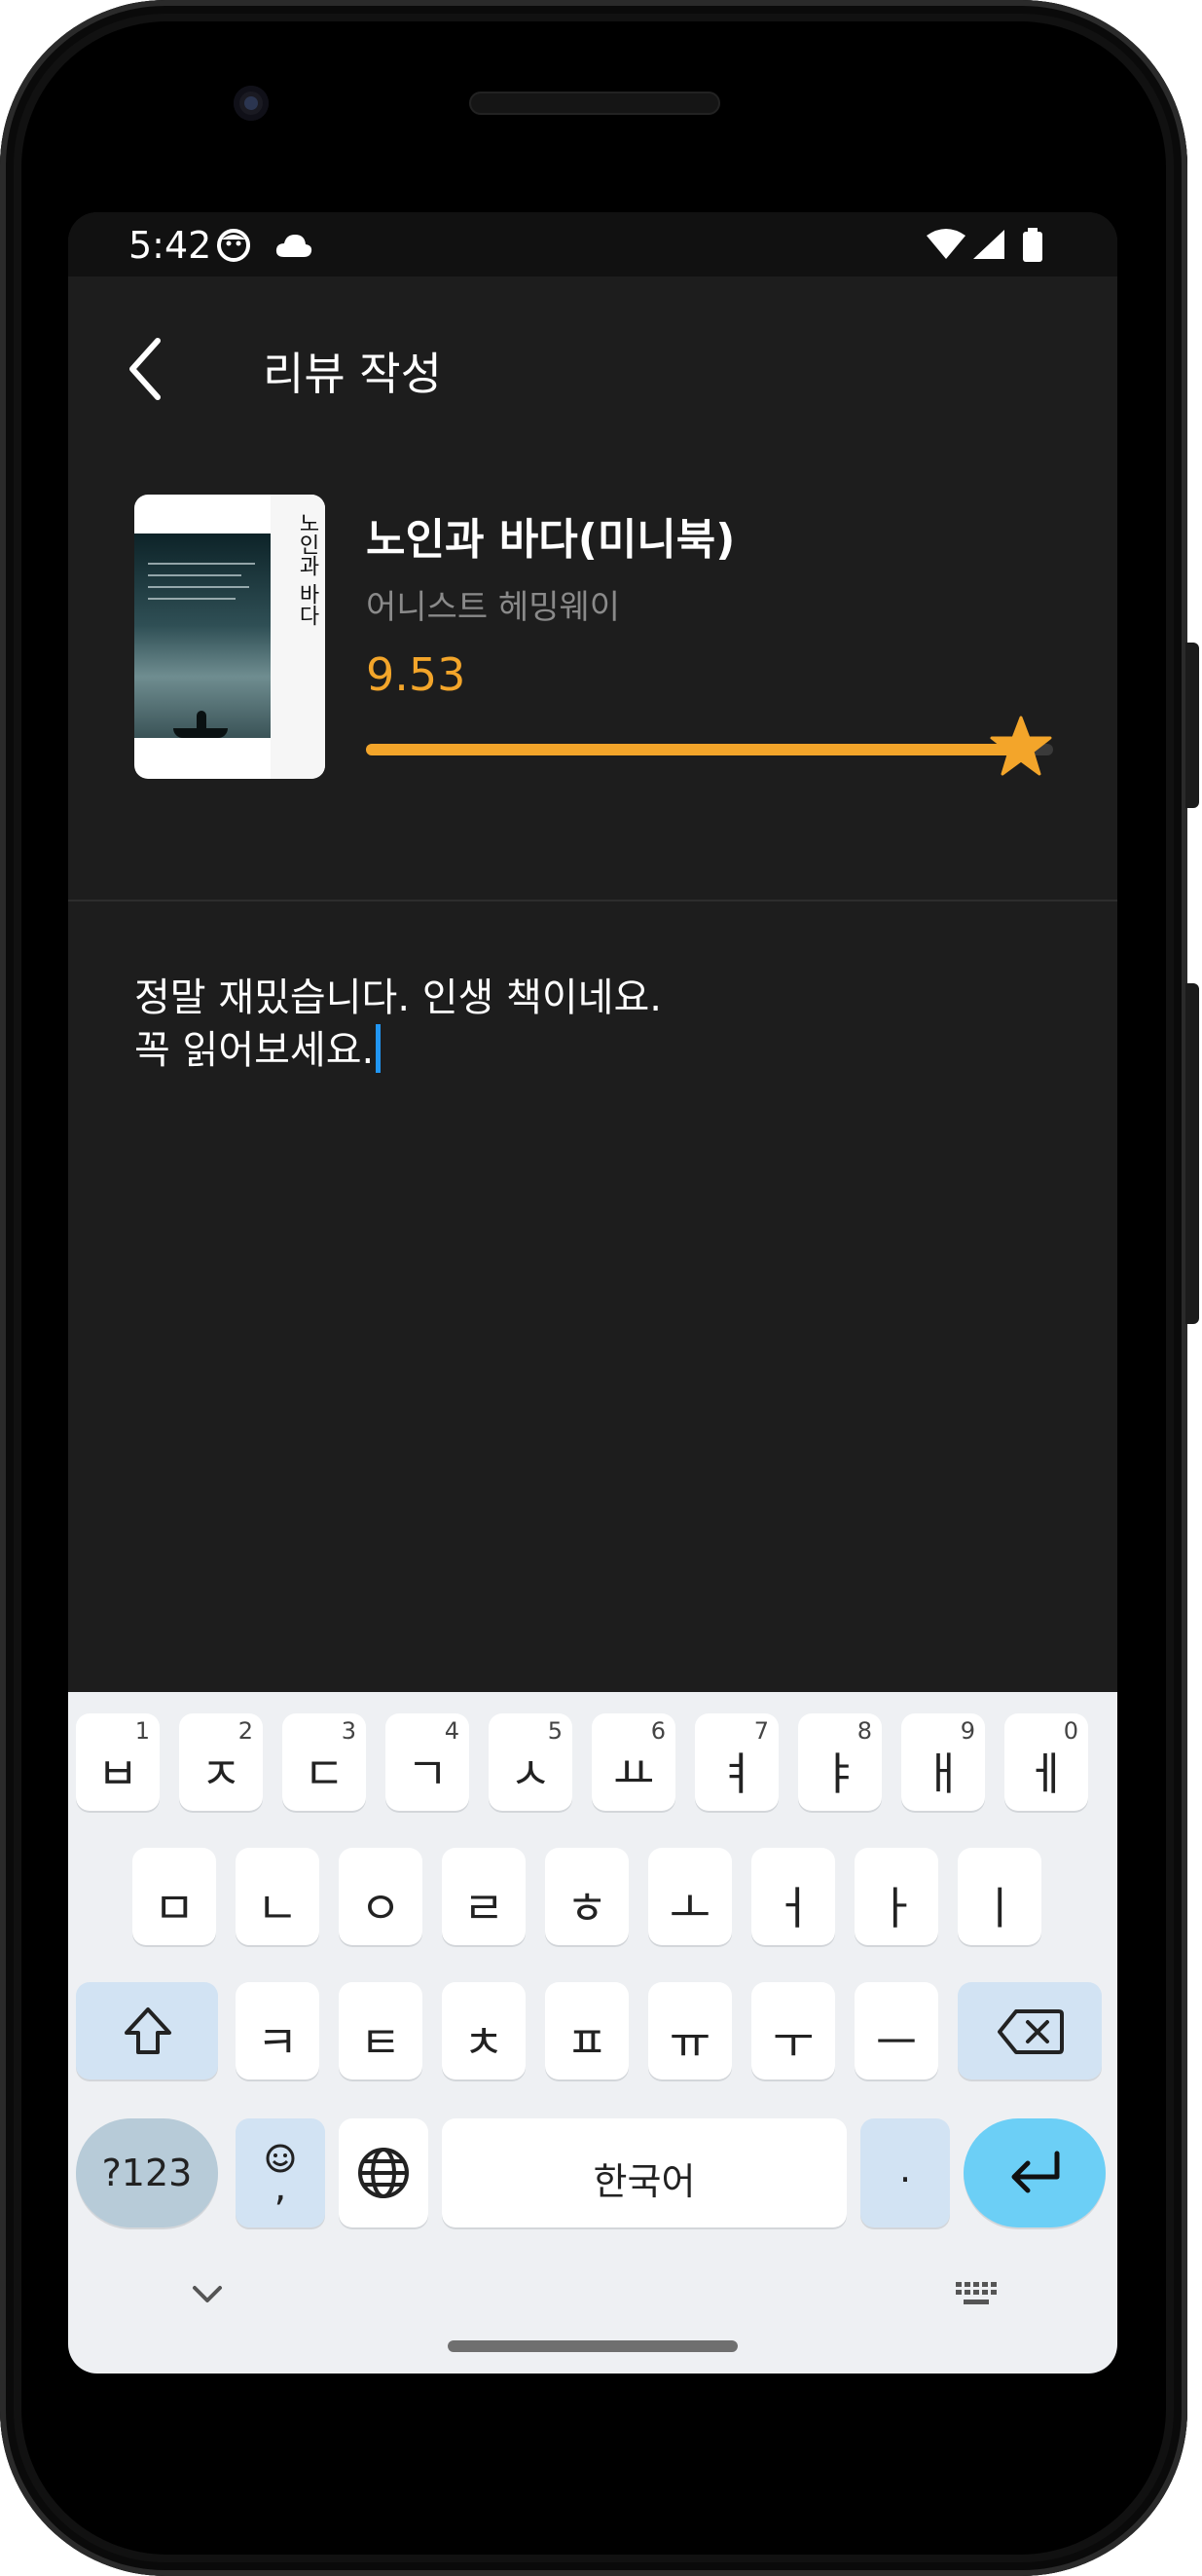 The width and height of the screenshot is (1202, 2576). Describe the element at coordinates (307, 569) in the screenshot. I see `cover-title: 노인과 바다` at that location.